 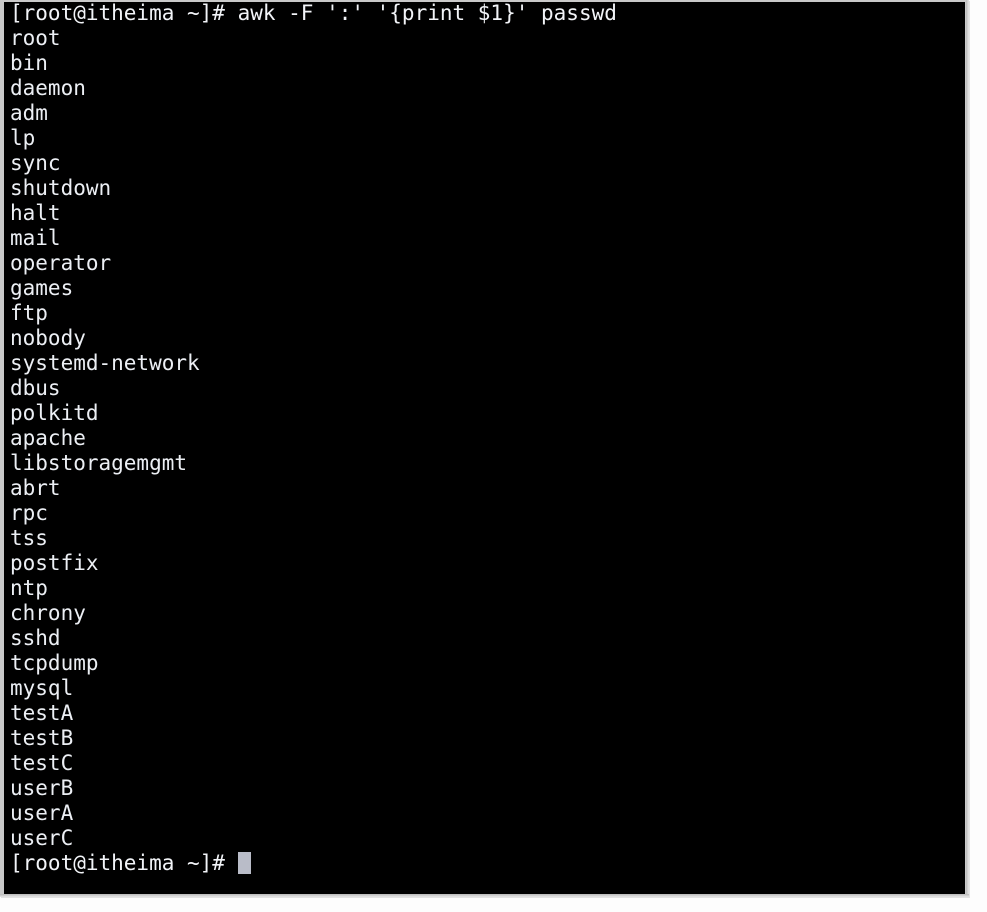 What do you see at coordinates (42, 738) in the screenshot?
I see `terminal-output-line: testB` at bounding box center [42, 738].